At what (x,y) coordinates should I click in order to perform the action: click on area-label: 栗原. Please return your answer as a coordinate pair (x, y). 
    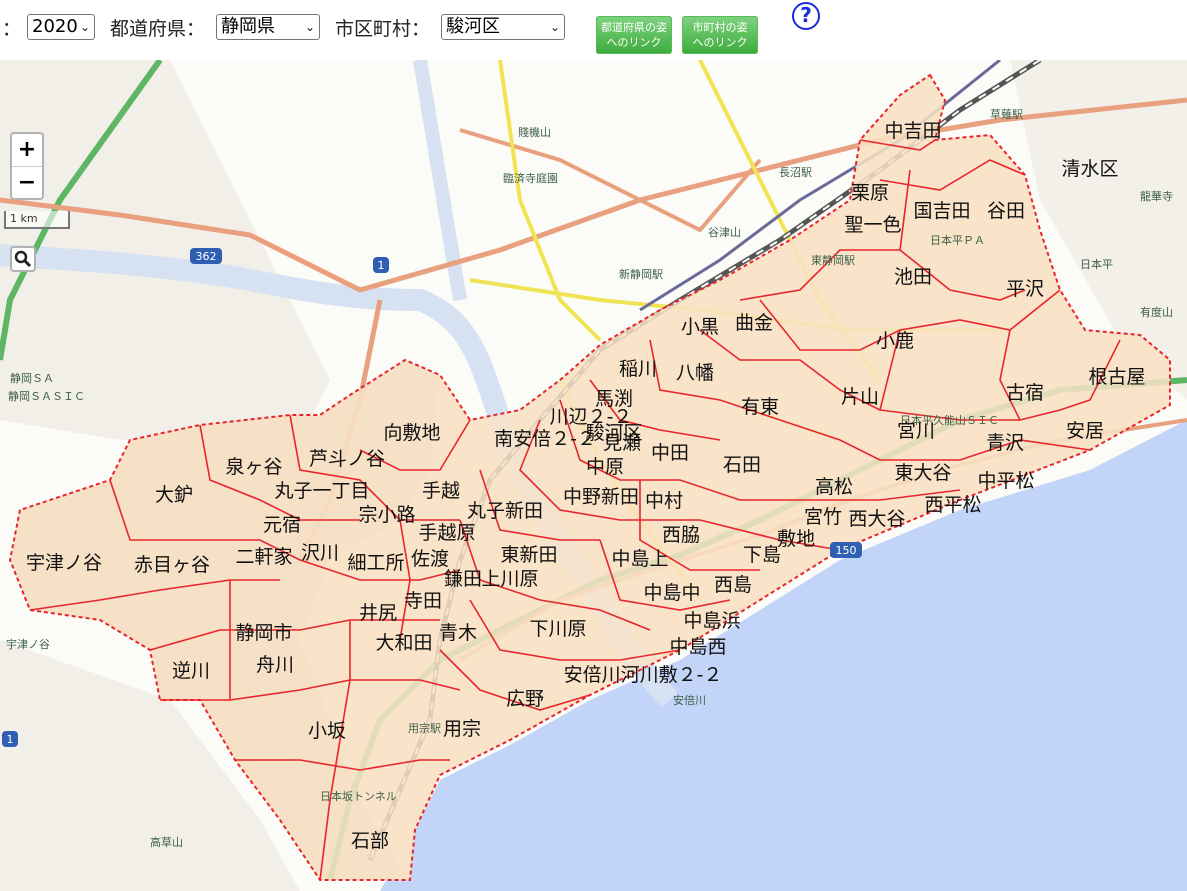
    Looking at the image, I should click on (870, 193).